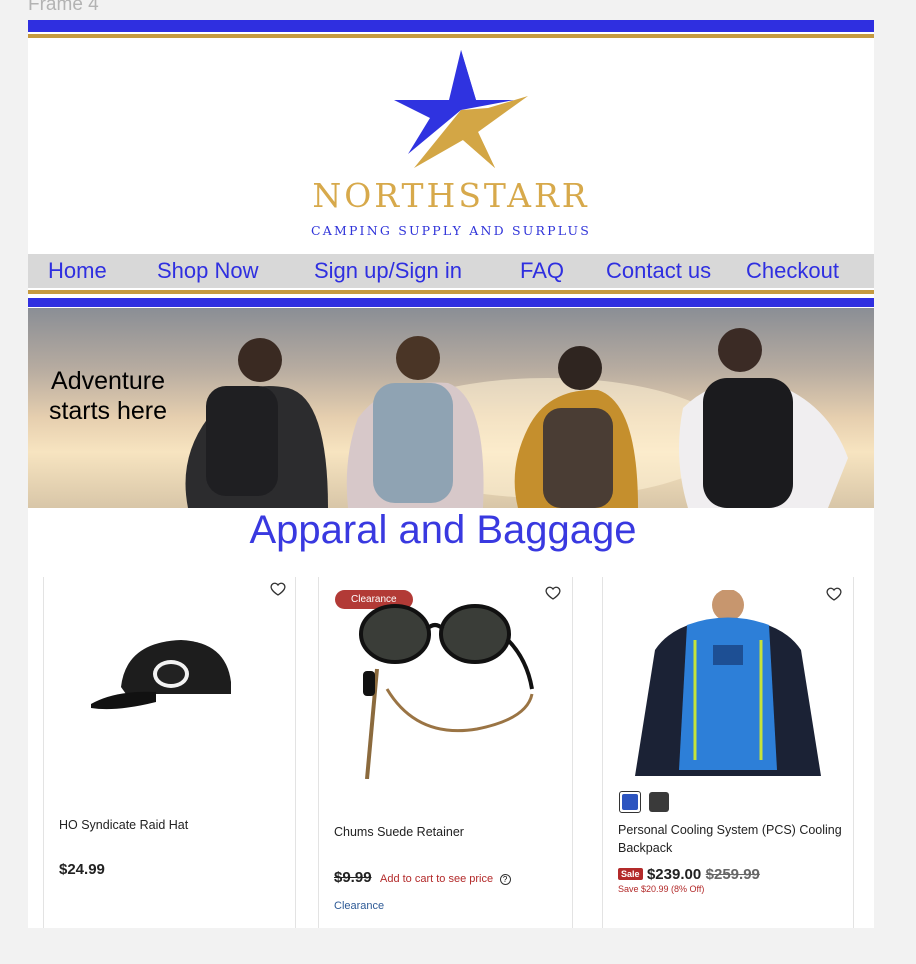  What do you see at coordinates (728, 683) in the screenshot?
I see `cooling-backpack-image` at bounding box center [728, 683].